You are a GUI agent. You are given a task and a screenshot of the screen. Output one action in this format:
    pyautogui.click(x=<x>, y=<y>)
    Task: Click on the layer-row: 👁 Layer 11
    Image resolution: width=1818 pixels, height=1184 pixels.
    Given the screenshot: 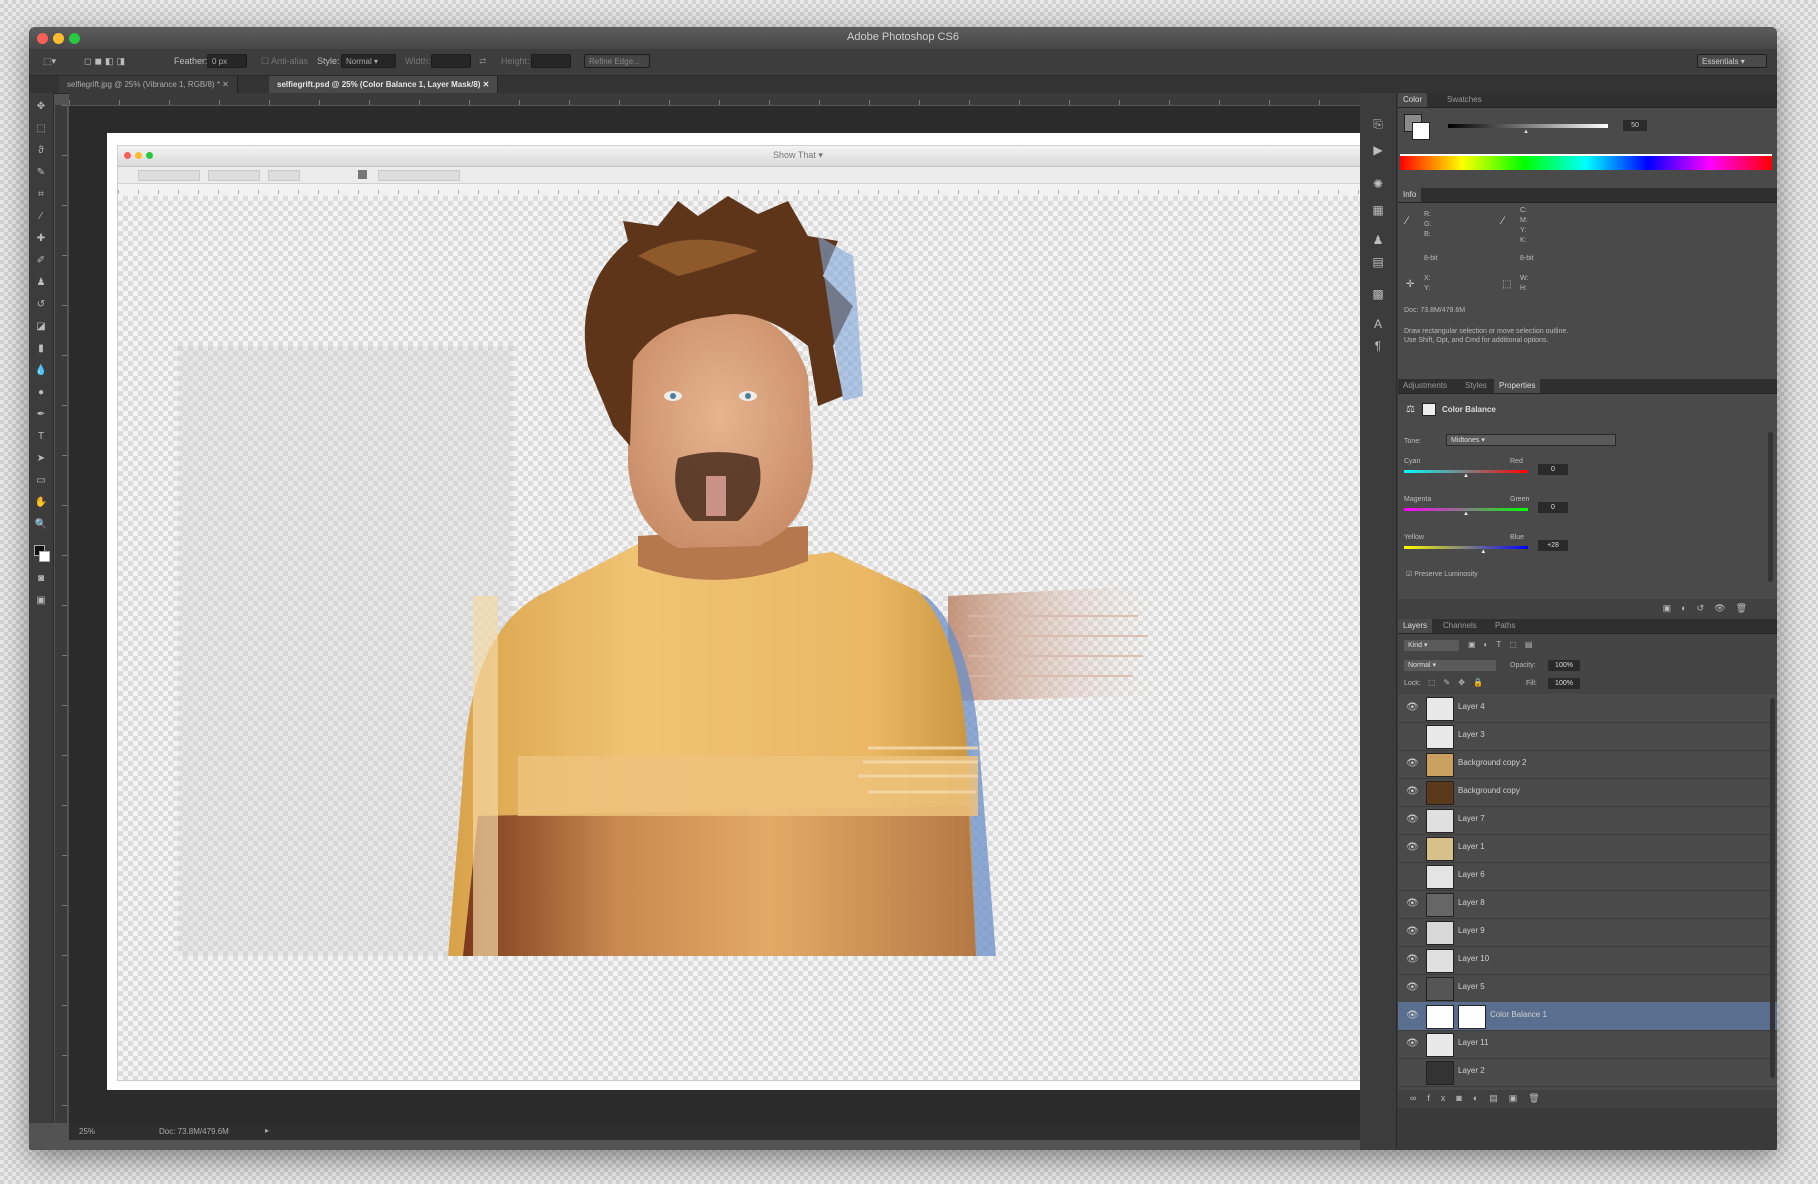 What is the action you would take?
    pyautogui.click(x=1587, y=1044)
    